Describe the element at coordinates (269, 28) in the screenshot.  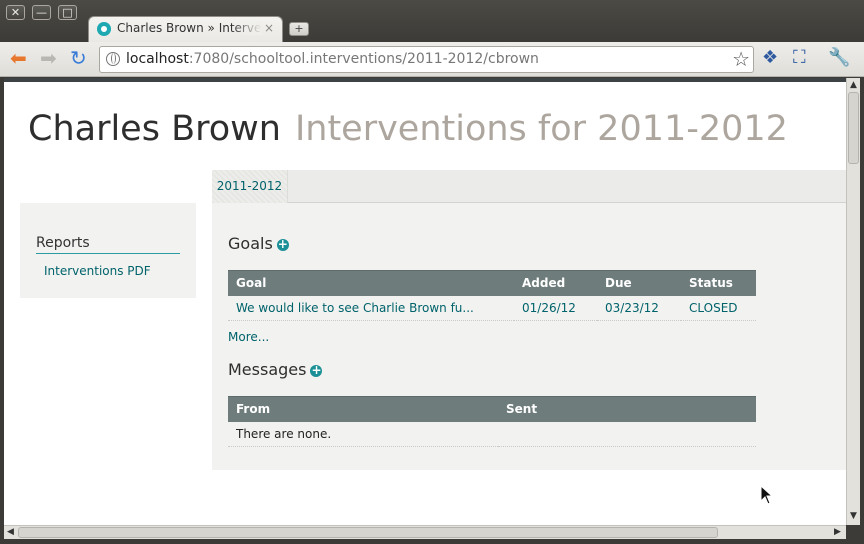
I see `tab-close-icon: ×` at that location.